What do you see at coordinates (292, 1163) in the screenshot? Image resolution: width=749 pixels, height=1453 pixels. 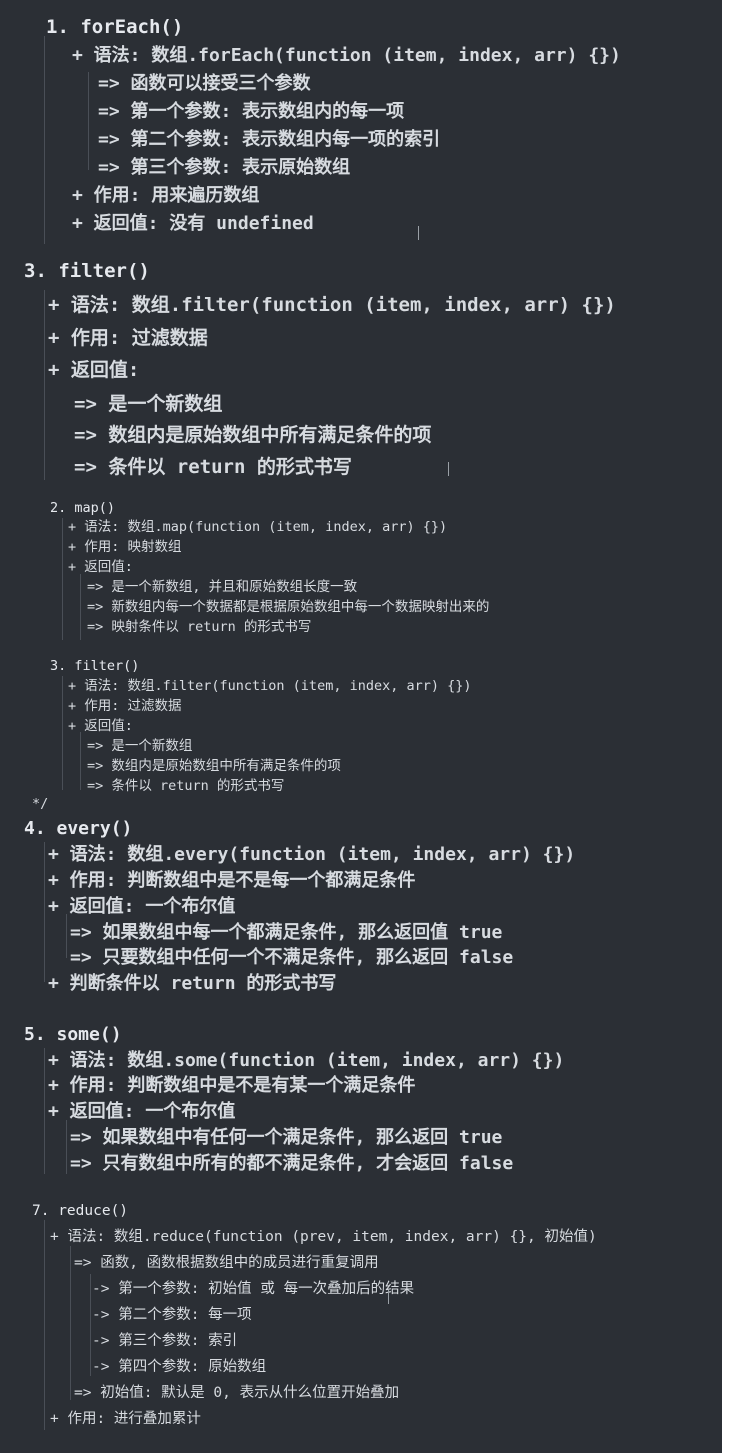 I see `code-line: => 只有数组中所有的都不满足条件, 才会返回 false` at bounding box center [292, 1163].